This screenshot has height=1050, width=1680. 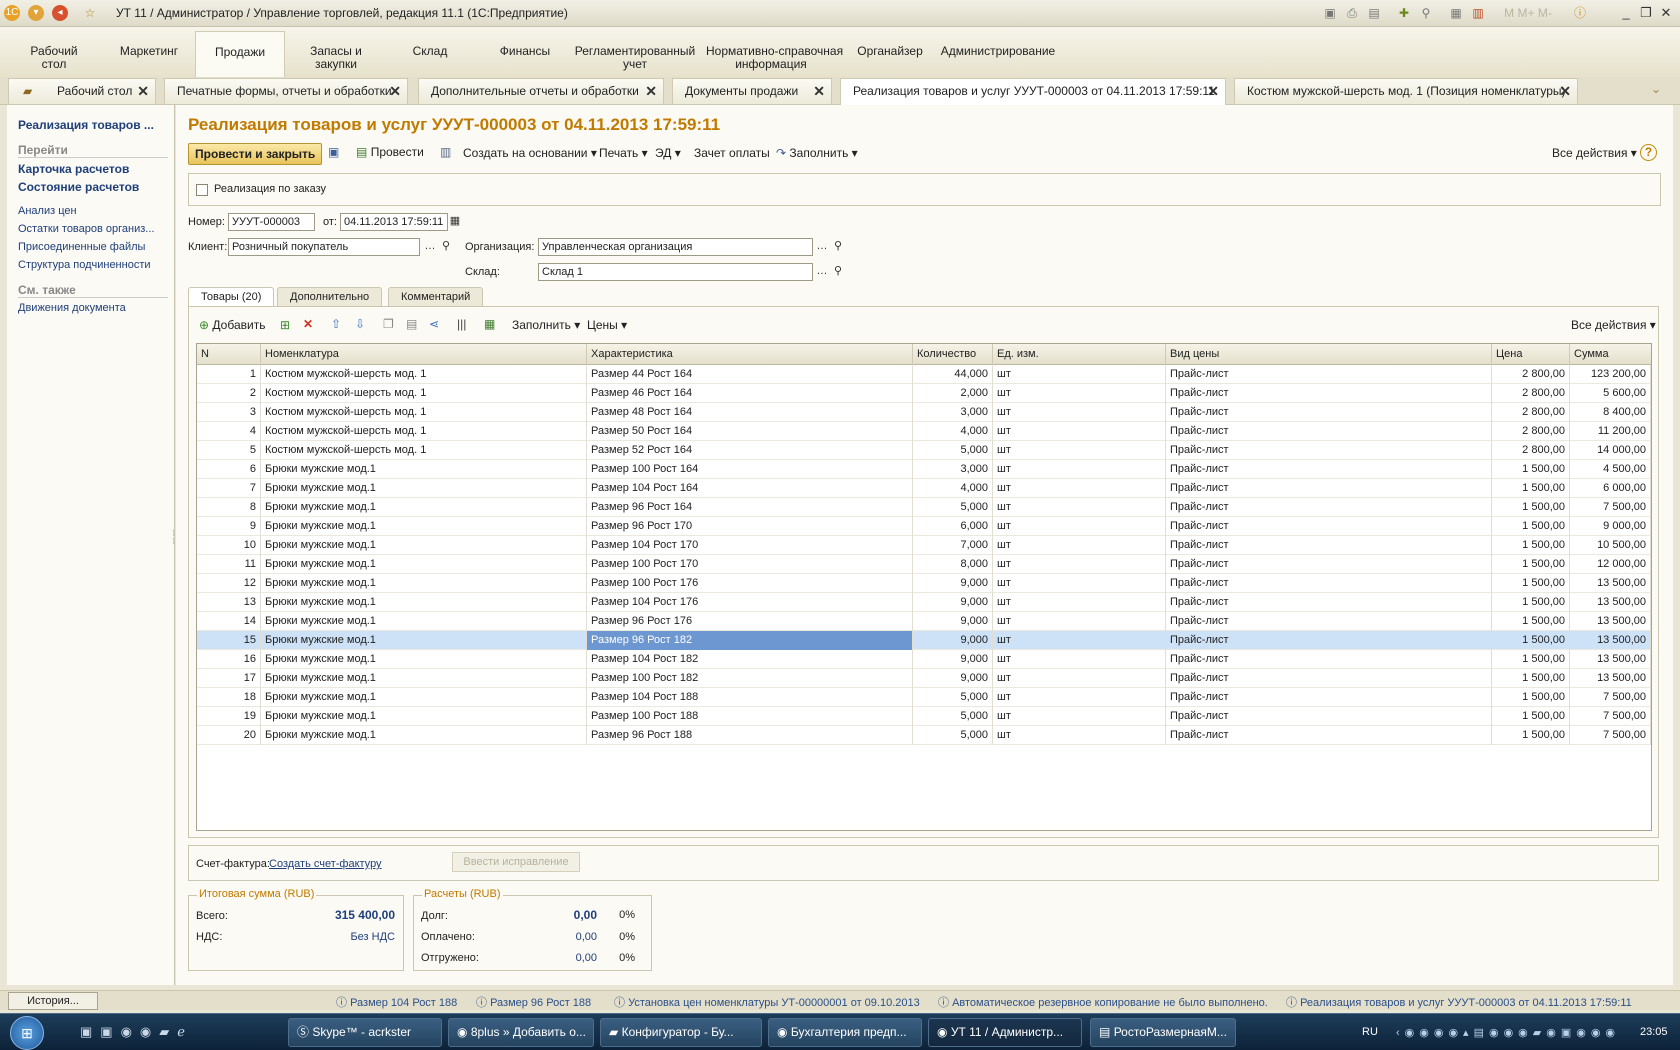 I want to click on date-field: 04.11.2013 17:59:11, so click(x=394, y=222).